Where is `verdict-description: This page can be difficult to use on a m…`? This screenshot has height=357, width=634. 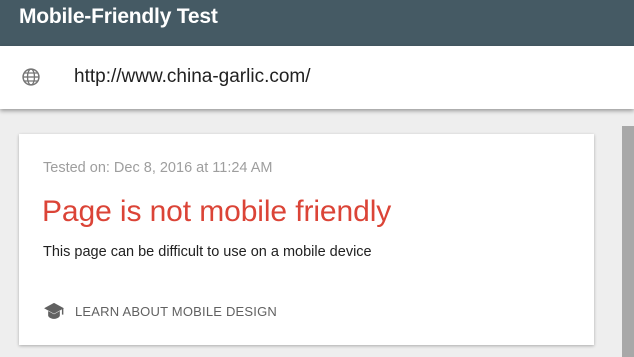
verdict-description: This page can be difficult to use on a m… is located at coordinates (207, 252).